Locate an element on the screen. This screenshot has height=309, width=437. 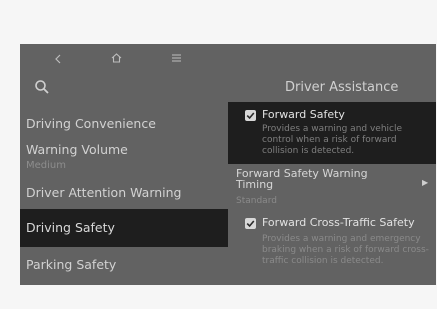
option-forward-safety-warning-timing: Forward Safety Warning Timing Standard ▶ is located at coordinates (332, 187).